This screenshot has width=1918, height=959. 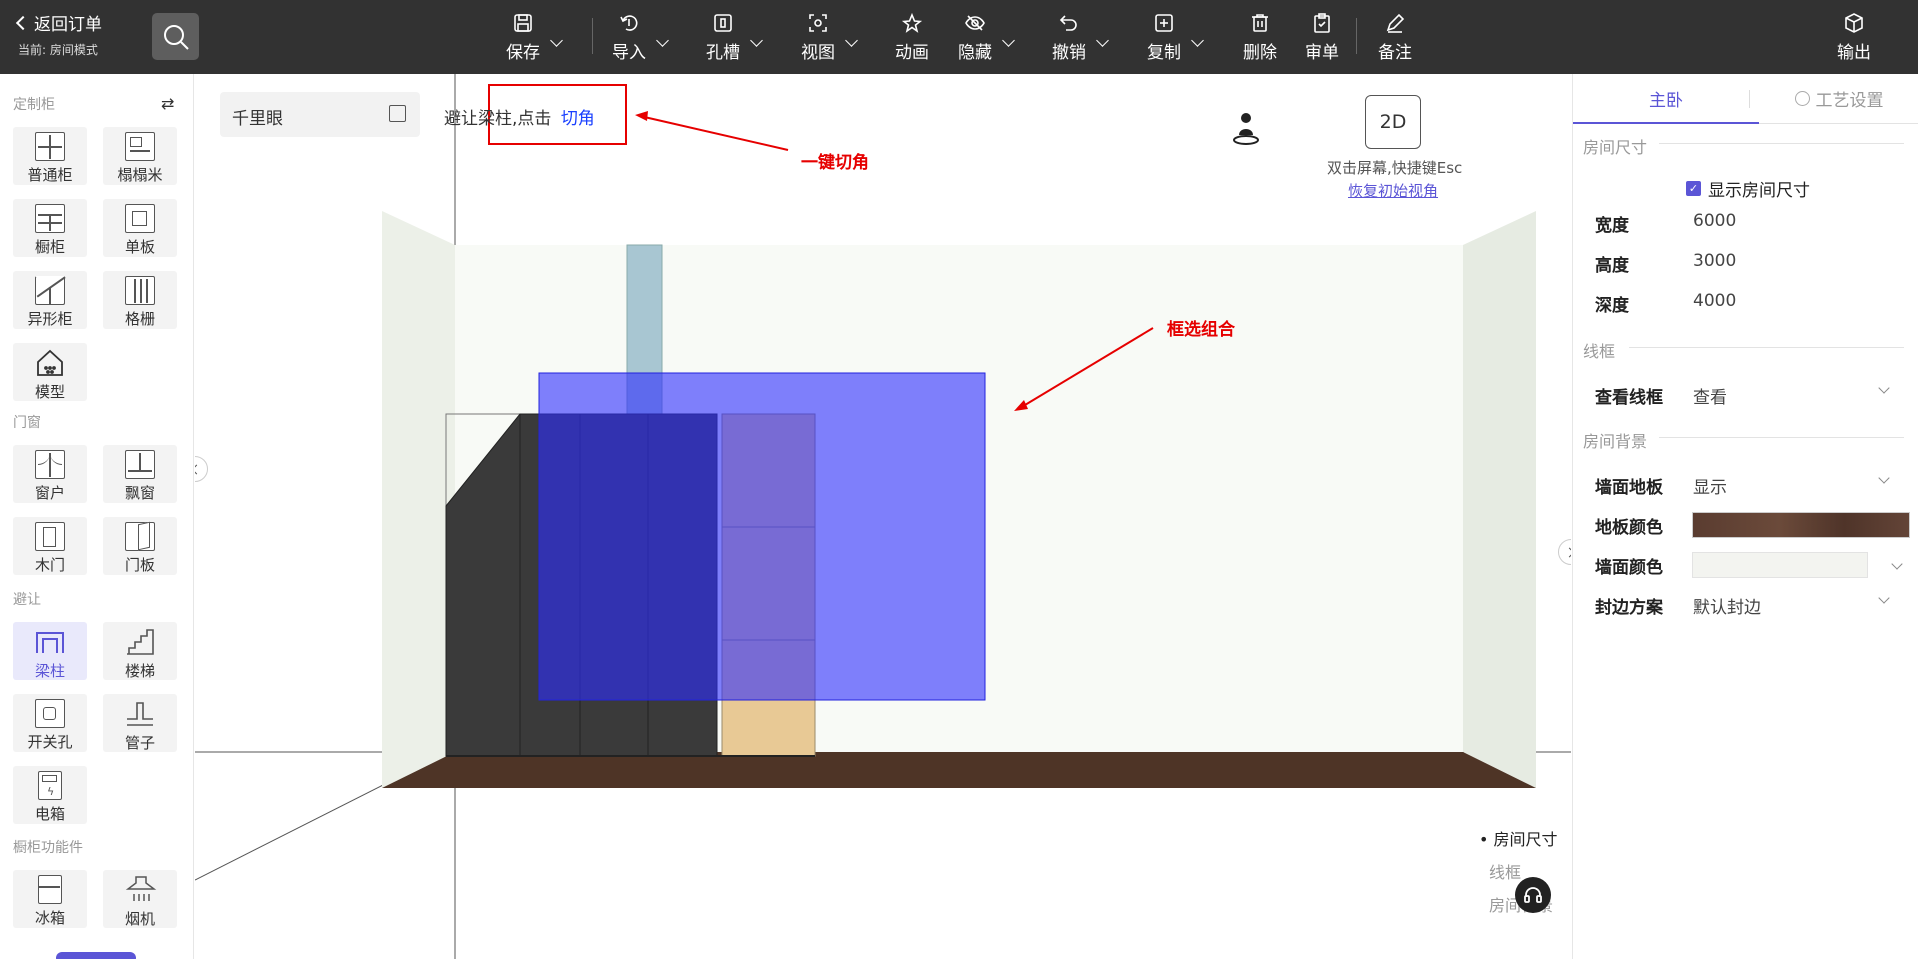 I want to click on save-button: 保存, so click(x=534, y=37).